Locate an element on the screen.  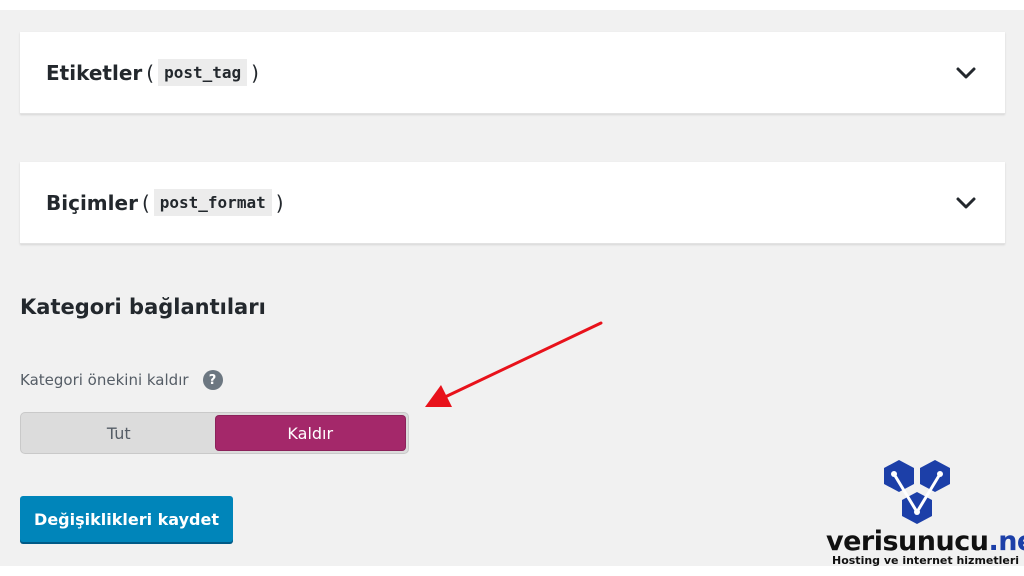
accordion-bicimler-title: Biçimler ( post_format ) is located at coordinates (167, 202).